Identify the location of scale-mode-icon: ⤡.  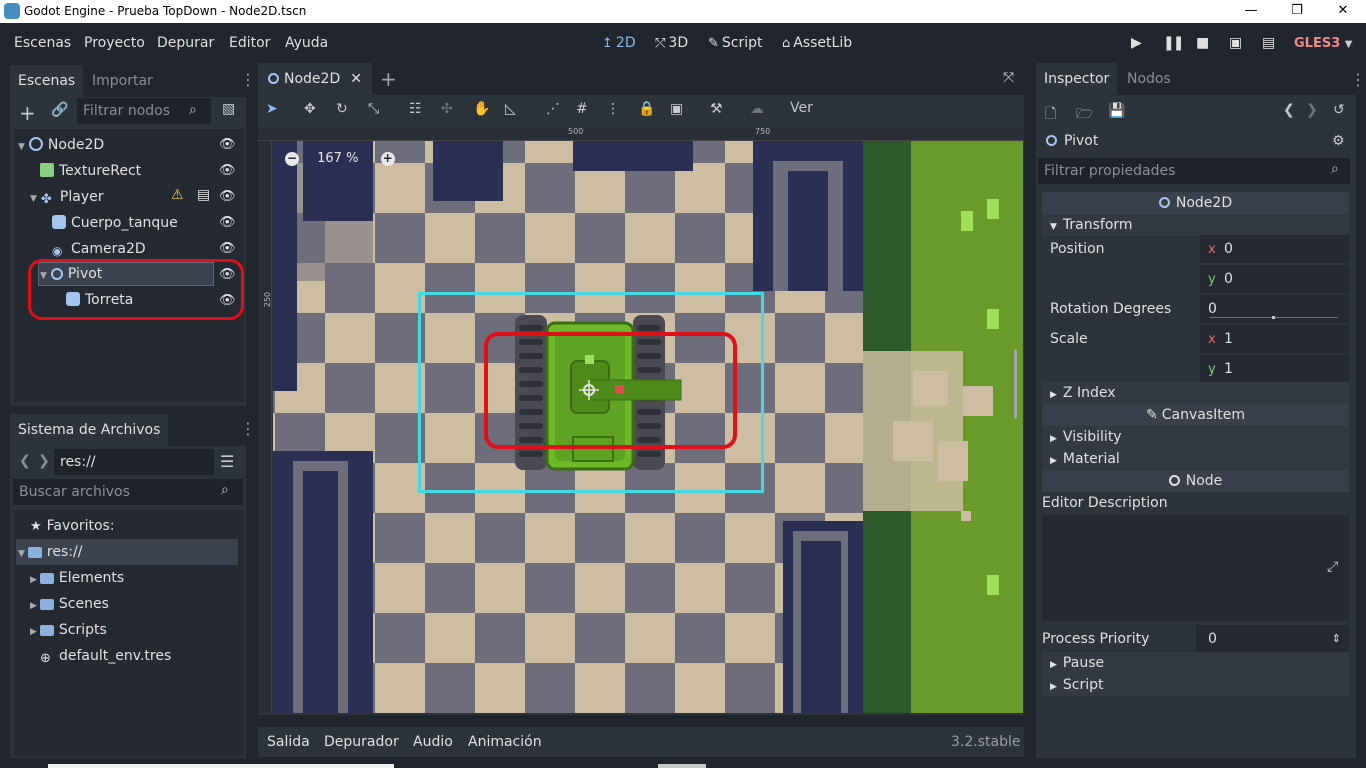
(373, 109).